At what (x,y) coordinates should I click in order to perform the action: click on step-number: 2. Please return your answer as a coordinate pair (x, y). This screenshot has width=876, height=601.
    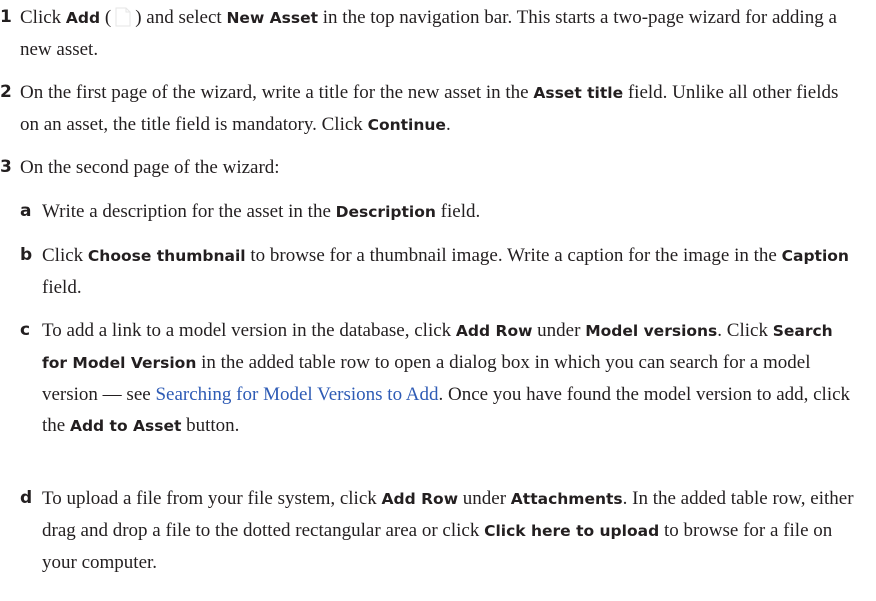
    Looking at the image, I should click on (6, 92).